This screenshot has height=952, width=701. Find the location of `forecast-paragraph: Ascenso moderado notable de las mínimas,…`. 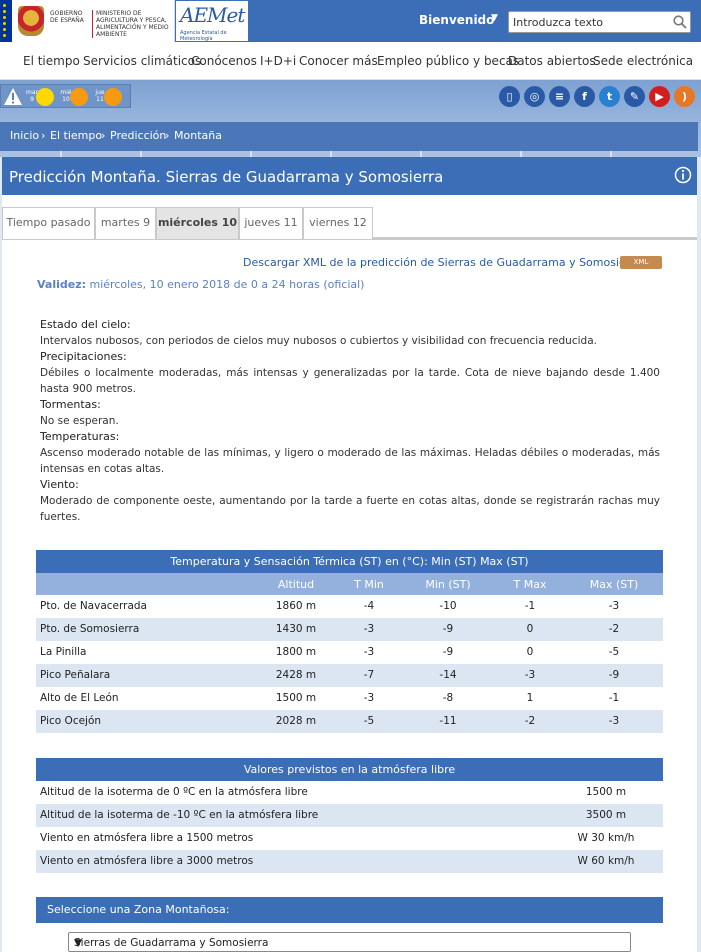

forecast-paragraph: Ascenso moderado notable de las mínimas,… is located at coordinates (350, 461).